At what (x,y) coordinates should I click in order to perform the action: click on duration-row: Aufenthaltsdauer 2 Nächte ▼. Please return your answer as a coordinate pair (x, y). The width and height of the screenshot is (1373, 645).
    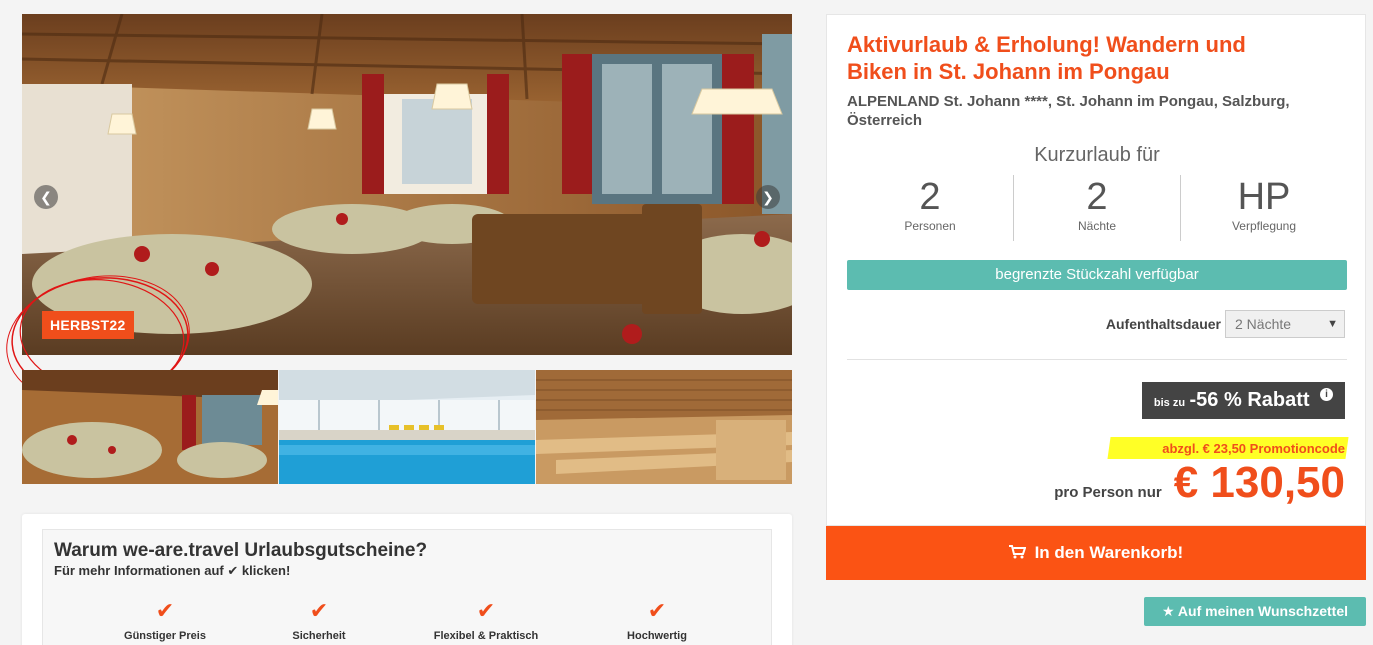
    Looking at the image, I should click on (1225, 324).